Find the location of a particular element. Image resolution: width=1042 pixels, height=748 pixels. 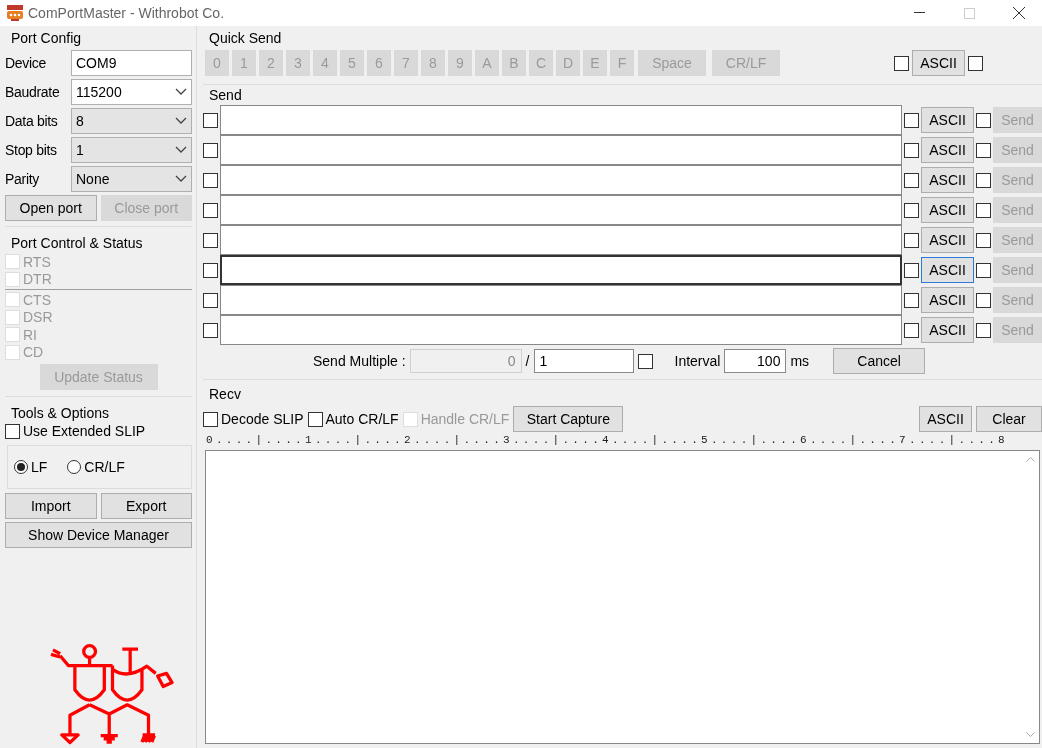

cancel-button: Cancel is located at coordinates (879, 361).